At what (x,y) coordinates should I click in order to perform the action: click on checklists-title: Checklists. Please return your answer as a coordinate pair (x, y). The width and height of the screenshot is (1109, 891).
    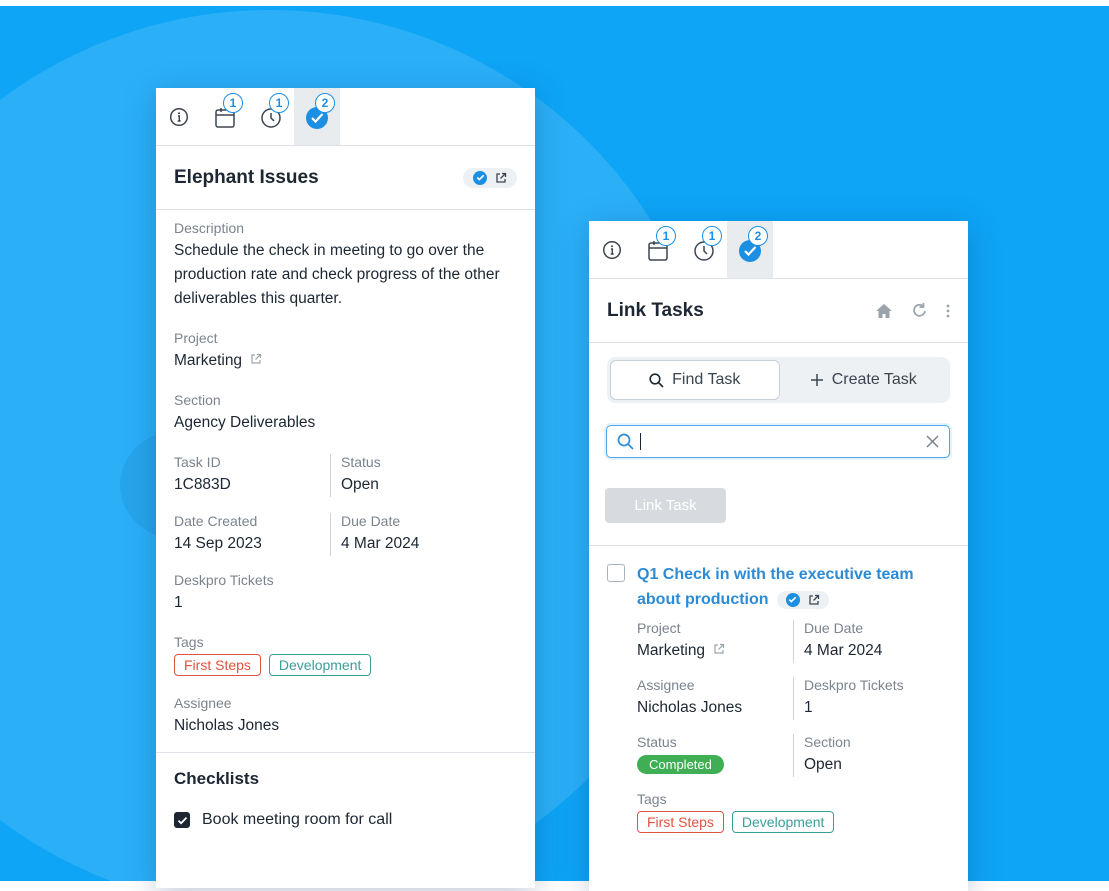
    Looking at the image, I should click on (217, 778).